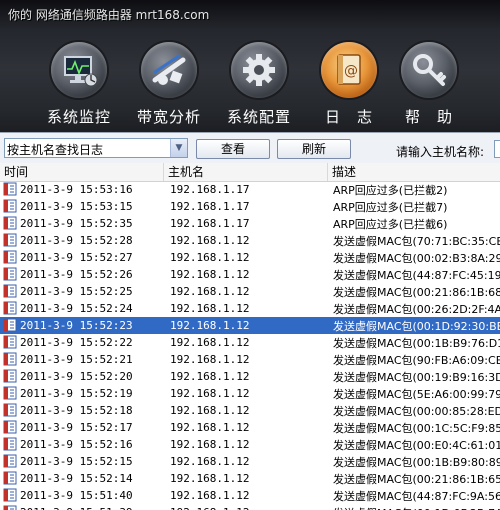 This screenshot has width=500, height=510. I want to click on cell-time: 2011-3-9 15:52:27, so click(76, 257).